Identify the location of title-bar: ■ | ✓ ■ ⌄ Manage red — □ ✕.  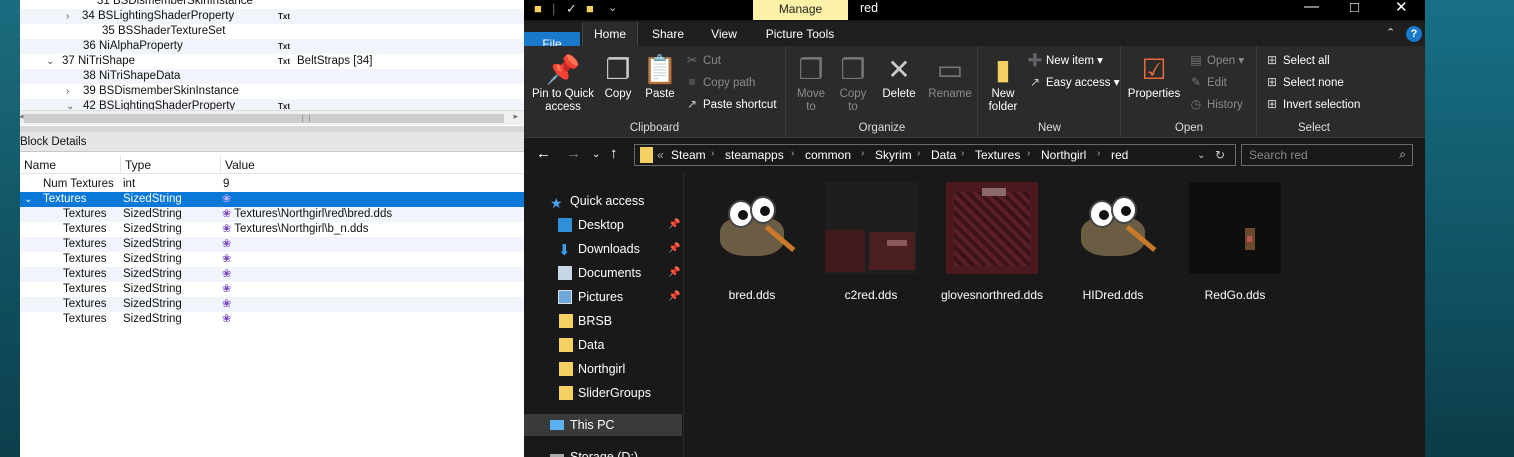
(974, 10).